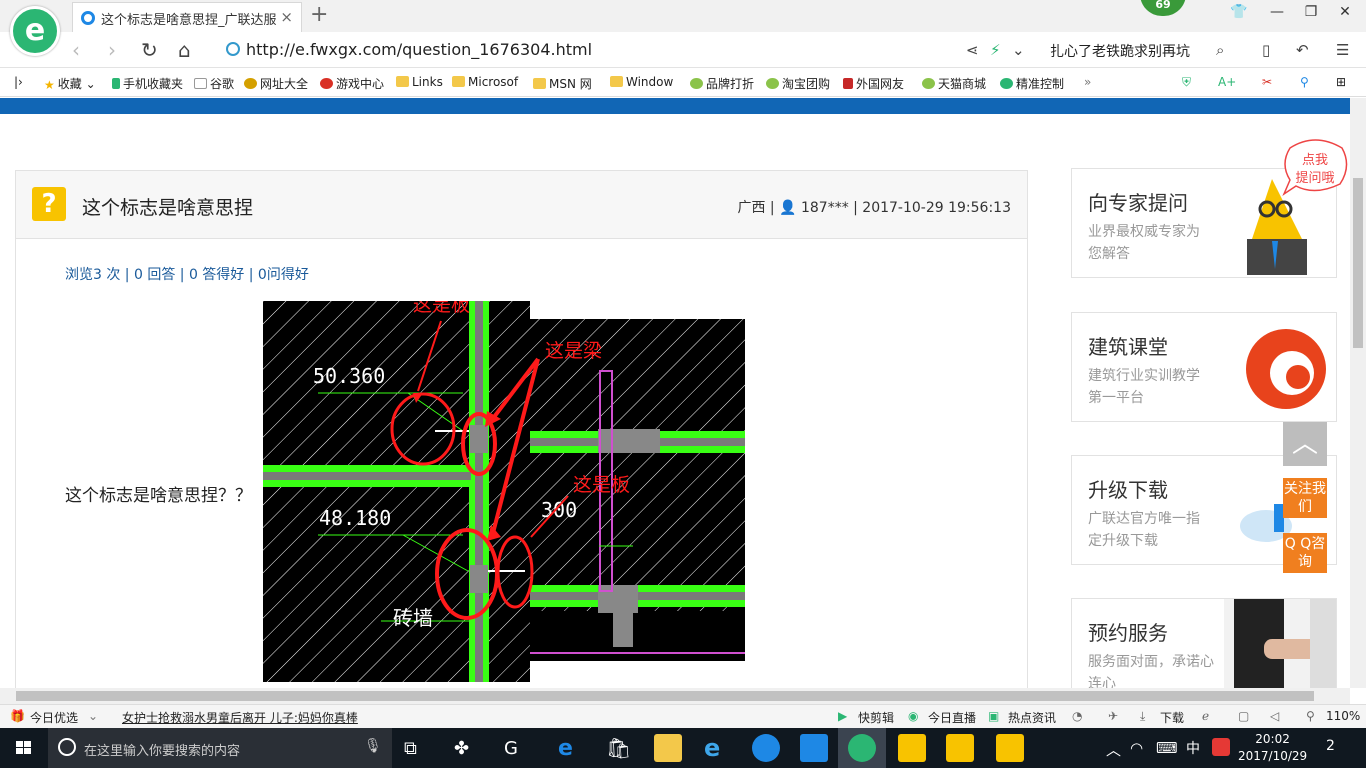  I want to click on bookmark-favorites: ★ 收藏 ⌄, so click(70, 83).